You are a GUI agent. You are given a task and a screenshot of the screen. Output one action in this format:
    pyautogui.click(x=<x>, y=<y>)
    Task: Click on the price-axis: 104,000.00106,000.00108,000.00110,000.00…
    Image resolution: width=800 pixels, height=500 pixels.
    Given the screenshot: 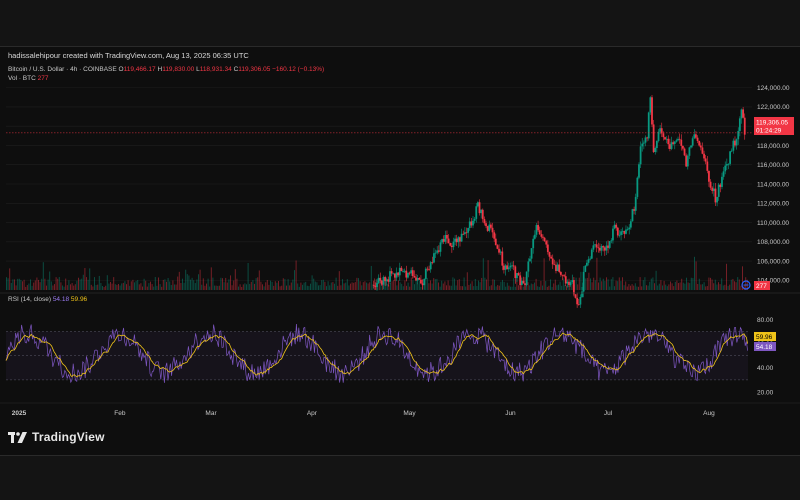 What is the action you would take?
    pyautogui.click(x=773, y=185)
    